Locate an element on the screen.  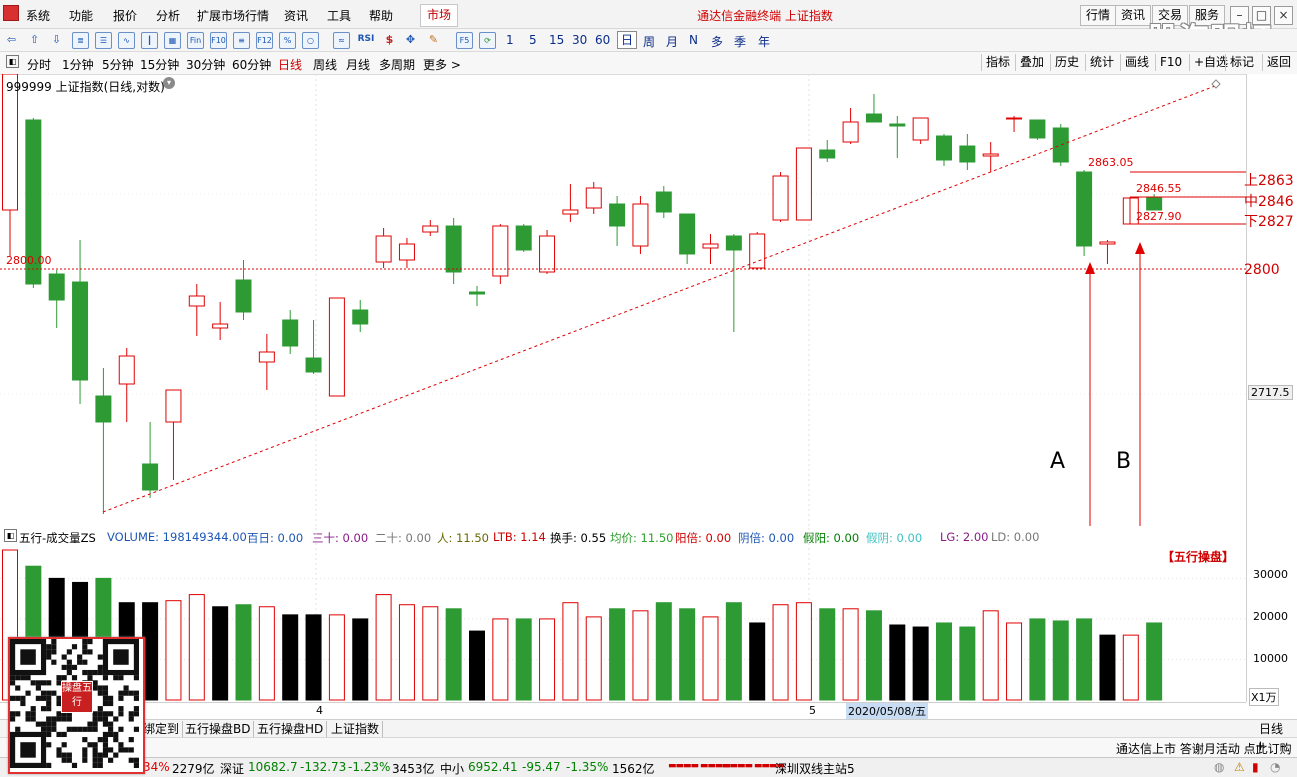
menu-extended-market: 扩展市场行情 is located at coordinates (233, 15).